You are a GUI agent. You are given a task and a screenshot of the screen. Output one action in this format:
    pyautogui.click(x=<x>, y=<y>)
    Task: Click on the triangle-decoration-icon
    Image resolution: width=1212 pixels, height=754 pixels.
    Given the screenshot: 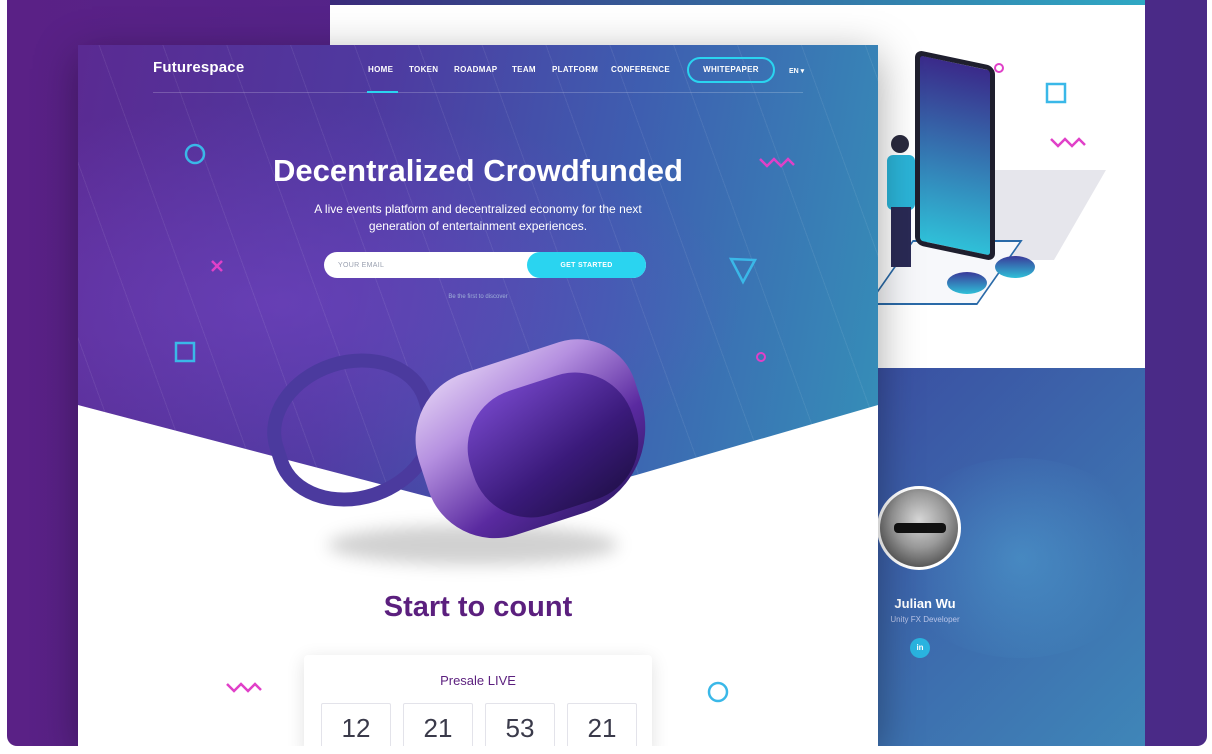 What is the action you would take?
    pyautogui.click(x=743, y=271)
    